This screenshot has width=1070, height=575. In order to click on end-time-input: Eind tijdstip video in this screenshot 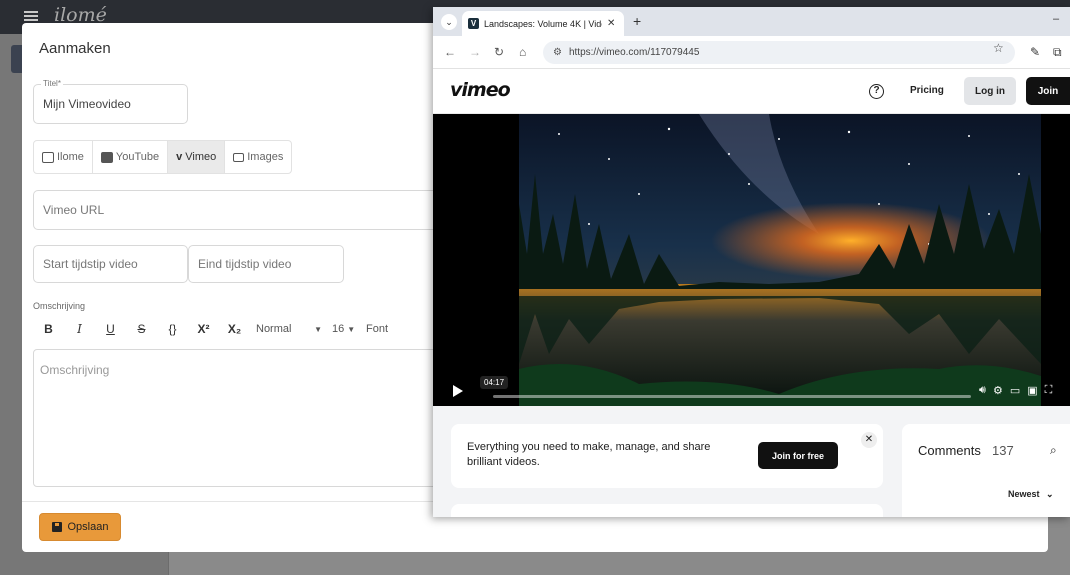, I will do `click(266, 264)`.